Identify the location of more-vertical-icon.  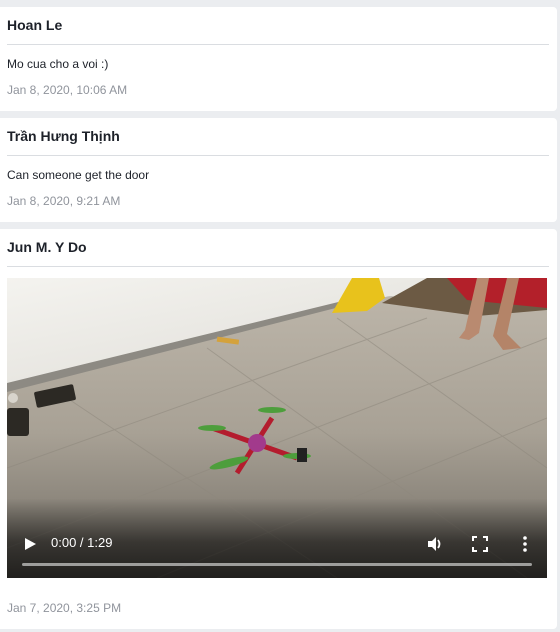
(525, 544).